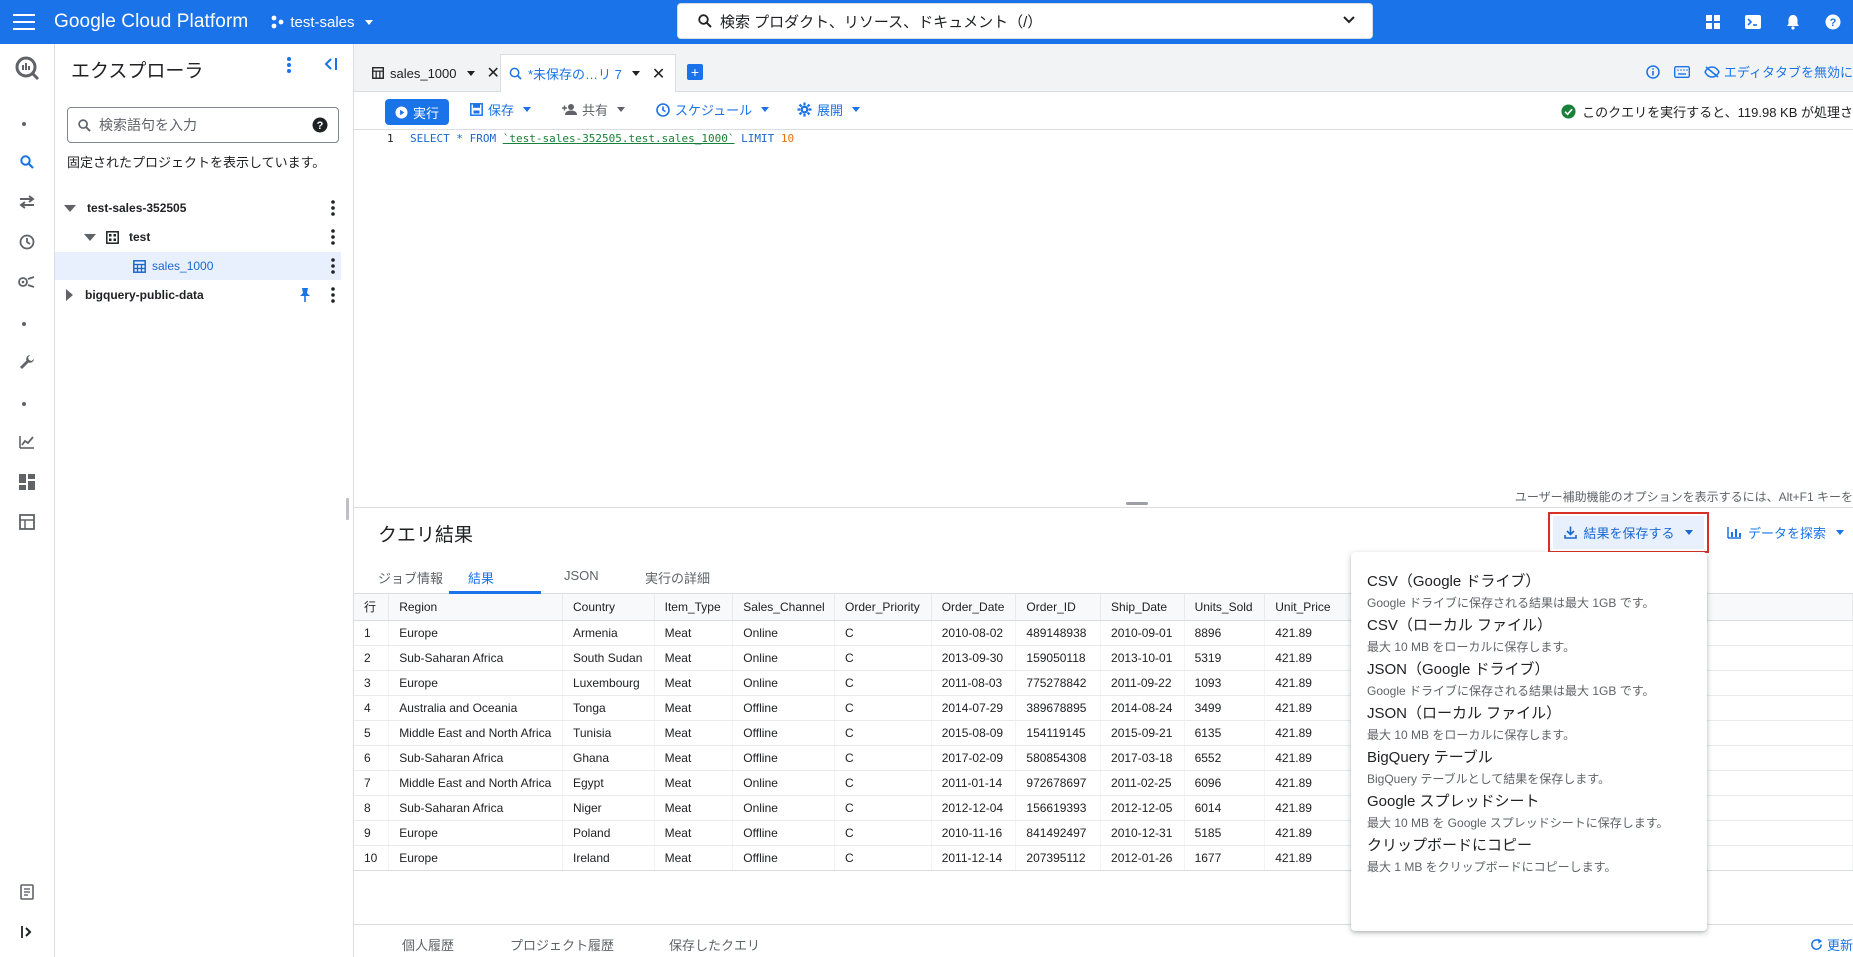 This screenshot has height=957, width=1853. Describe the element at coordinates (1025, 21) in the screenshot. I see `global-search: 検索 プロダクト、リソース、ドキュメント（/）` at that location.